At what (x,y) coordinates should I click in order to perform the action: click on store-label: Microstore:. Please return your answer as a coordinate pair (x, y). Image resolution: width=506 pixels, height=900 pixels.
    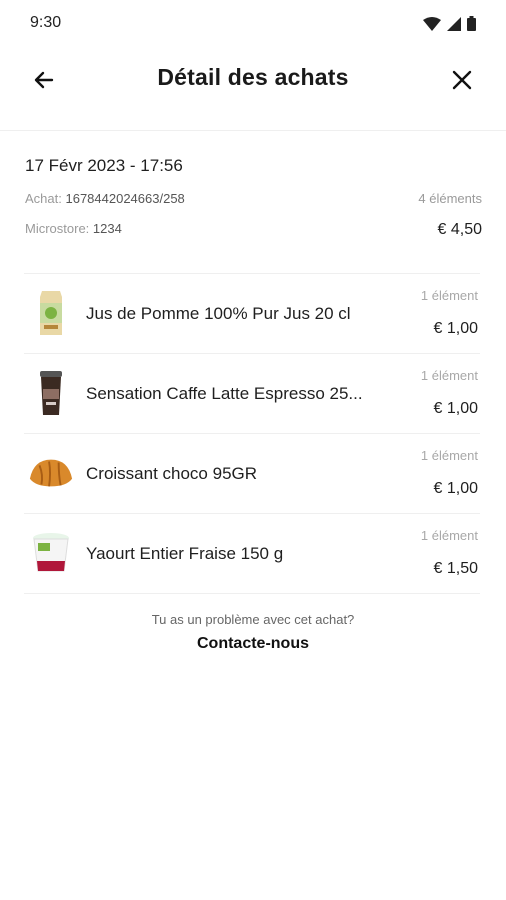
    Looking at the image, I should click on (57, 228).